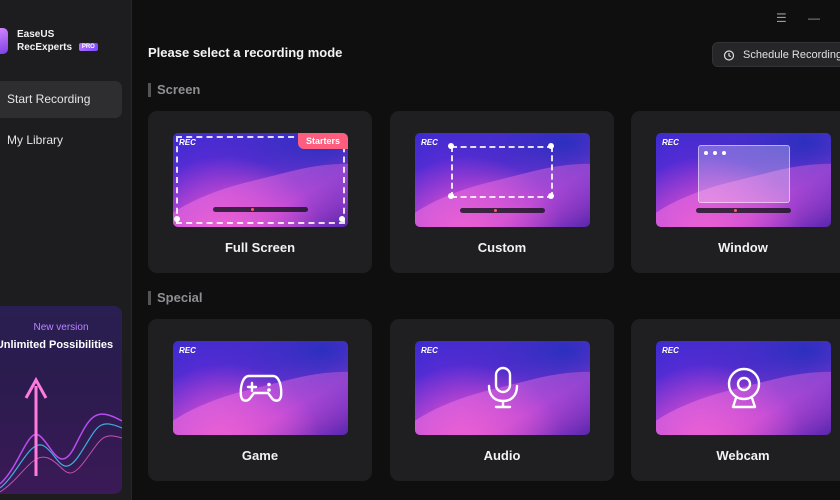  What do you see at coordinates (322, 141) in the screenshot?
I see `starters-badge: Starters` at bounding box center [322, 141].